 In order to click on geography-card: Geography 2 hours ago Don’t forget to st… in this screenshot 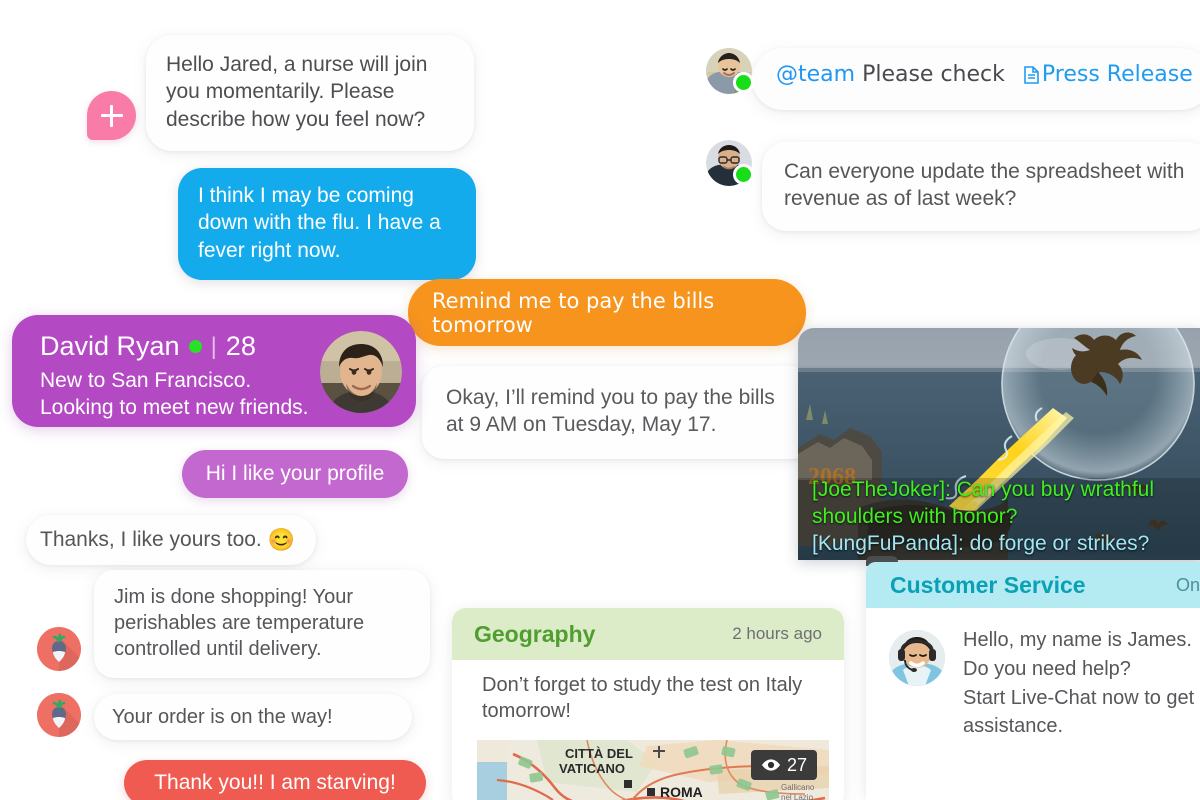, I will do `click(648, 704)`.